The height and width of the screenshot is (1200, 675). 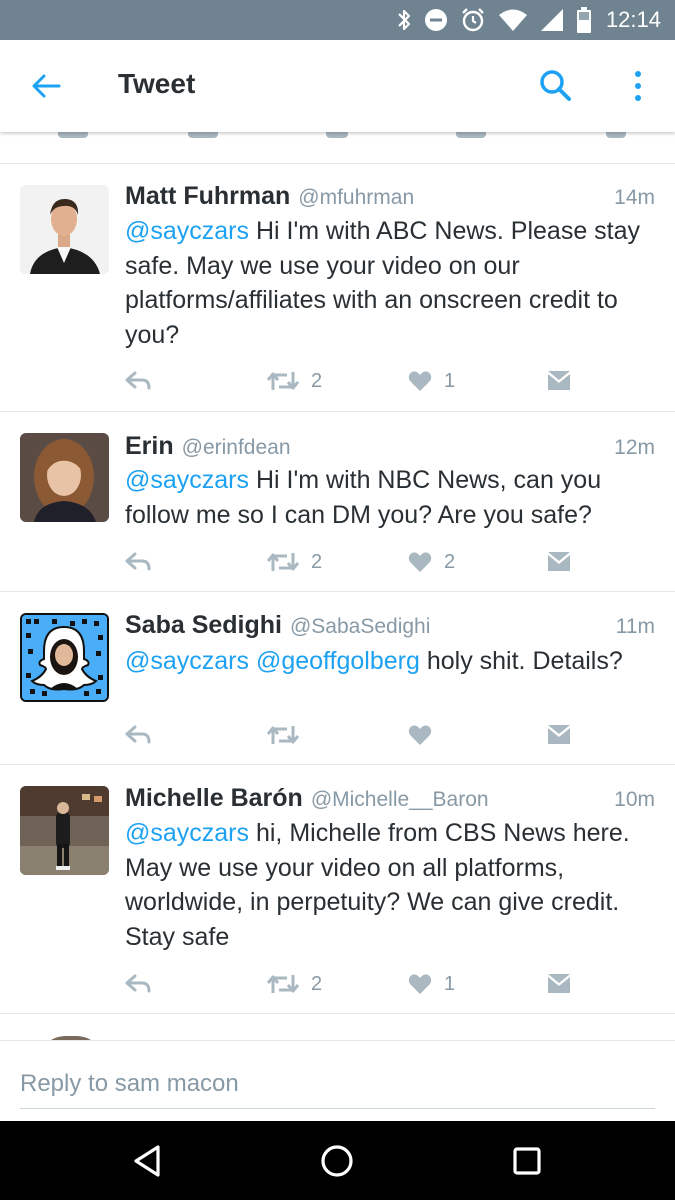 What do you see at coordinates (634, 447) in the screenshot?
I see `tweet-timestamp: 12m` at bounding box center [634, 447].